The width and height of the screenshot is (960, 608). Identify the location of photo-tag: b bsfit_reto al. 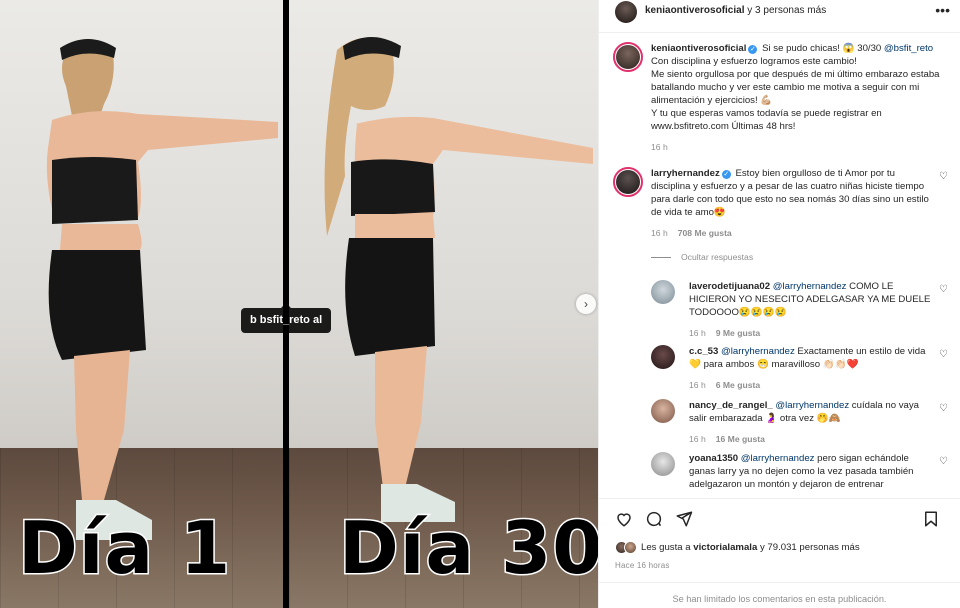
(286, 318).